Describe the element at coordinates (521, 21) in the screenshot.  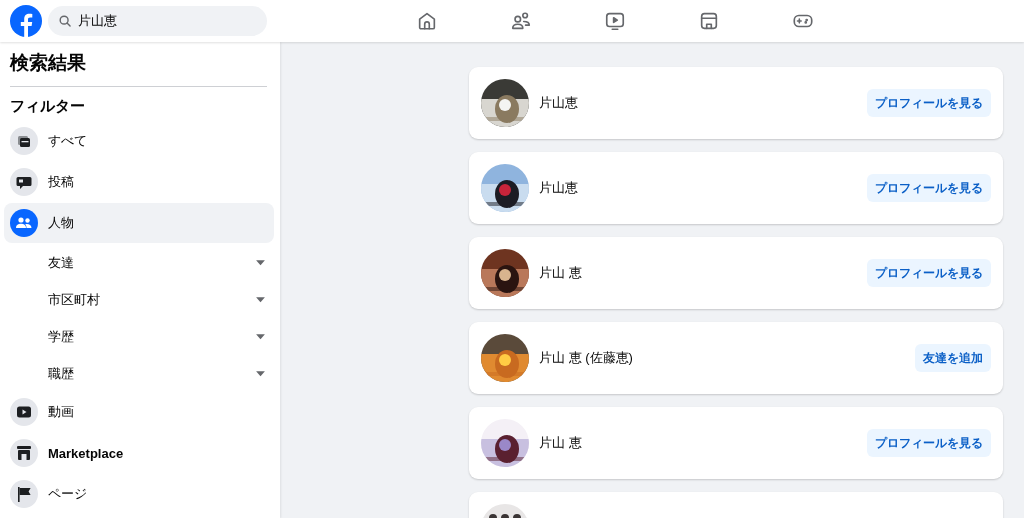
I see `friends-icon` at that location.